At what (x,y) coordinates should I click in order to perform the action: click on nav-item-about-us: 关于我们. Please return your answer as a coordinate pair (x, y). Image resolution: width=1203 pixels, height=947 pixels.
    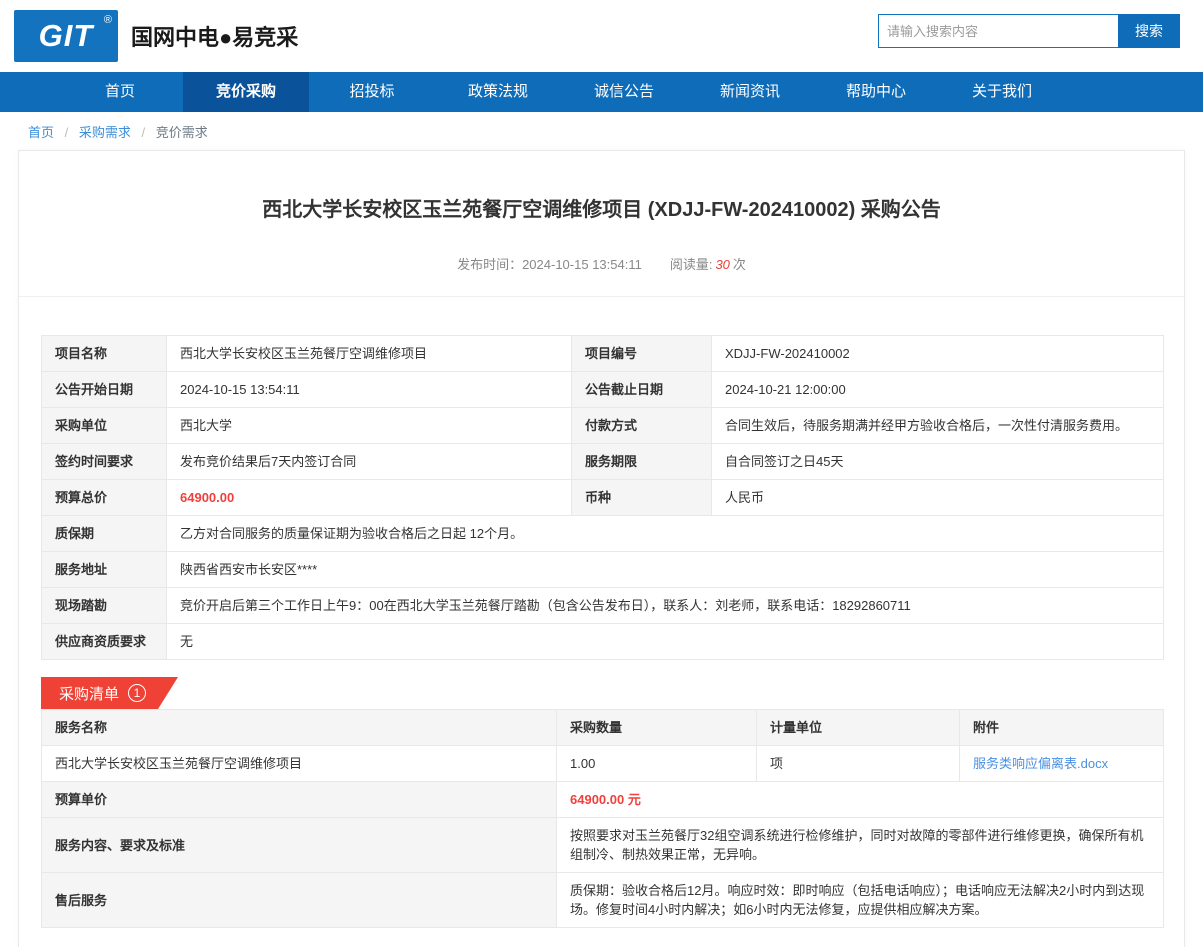
    Looking at the image, I should click on (1002, 92).